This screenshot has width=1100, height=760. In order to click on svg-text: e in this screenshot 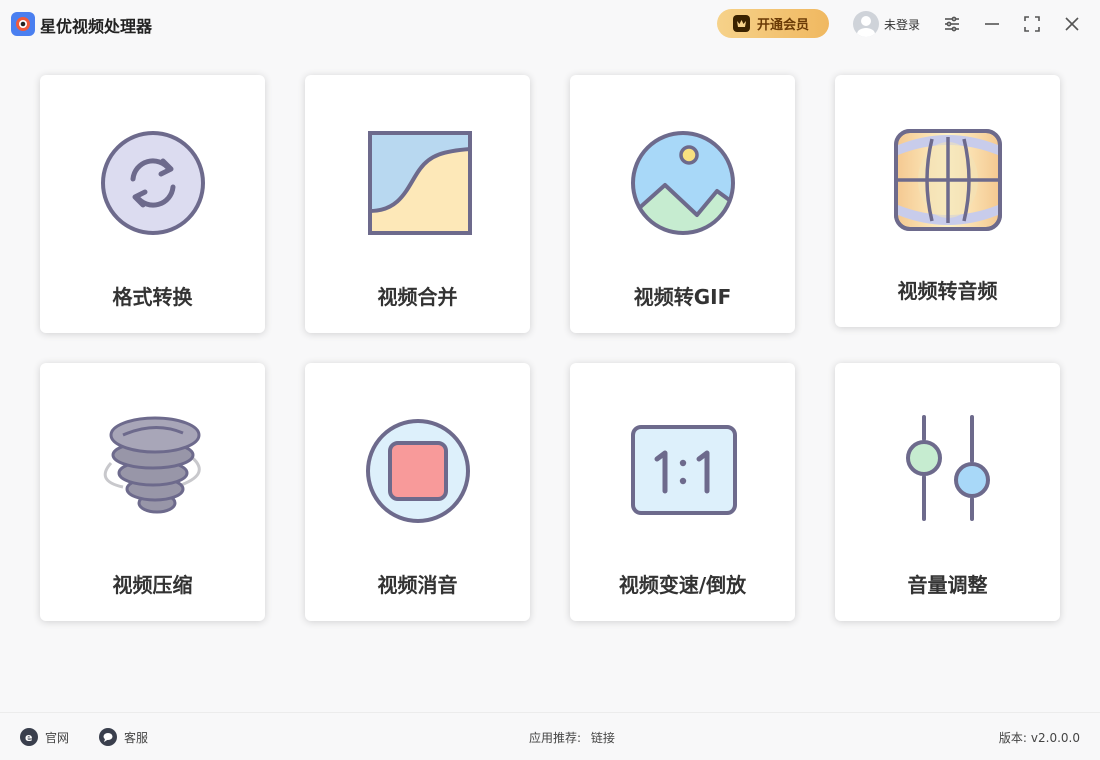, I will do `click(28, 737)`.